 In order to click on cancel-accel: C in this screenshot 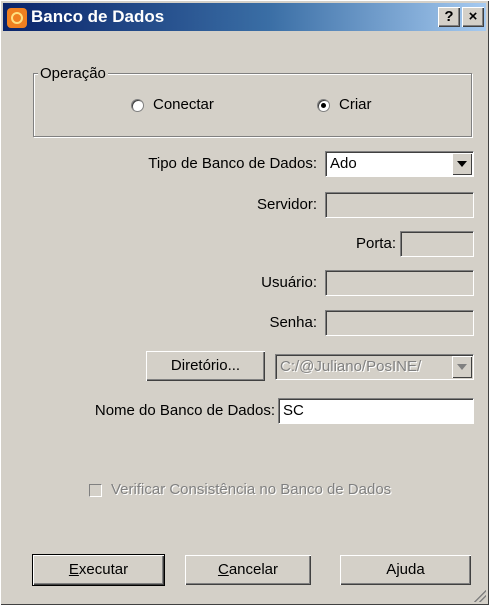, I will do `click(223, 569)`.